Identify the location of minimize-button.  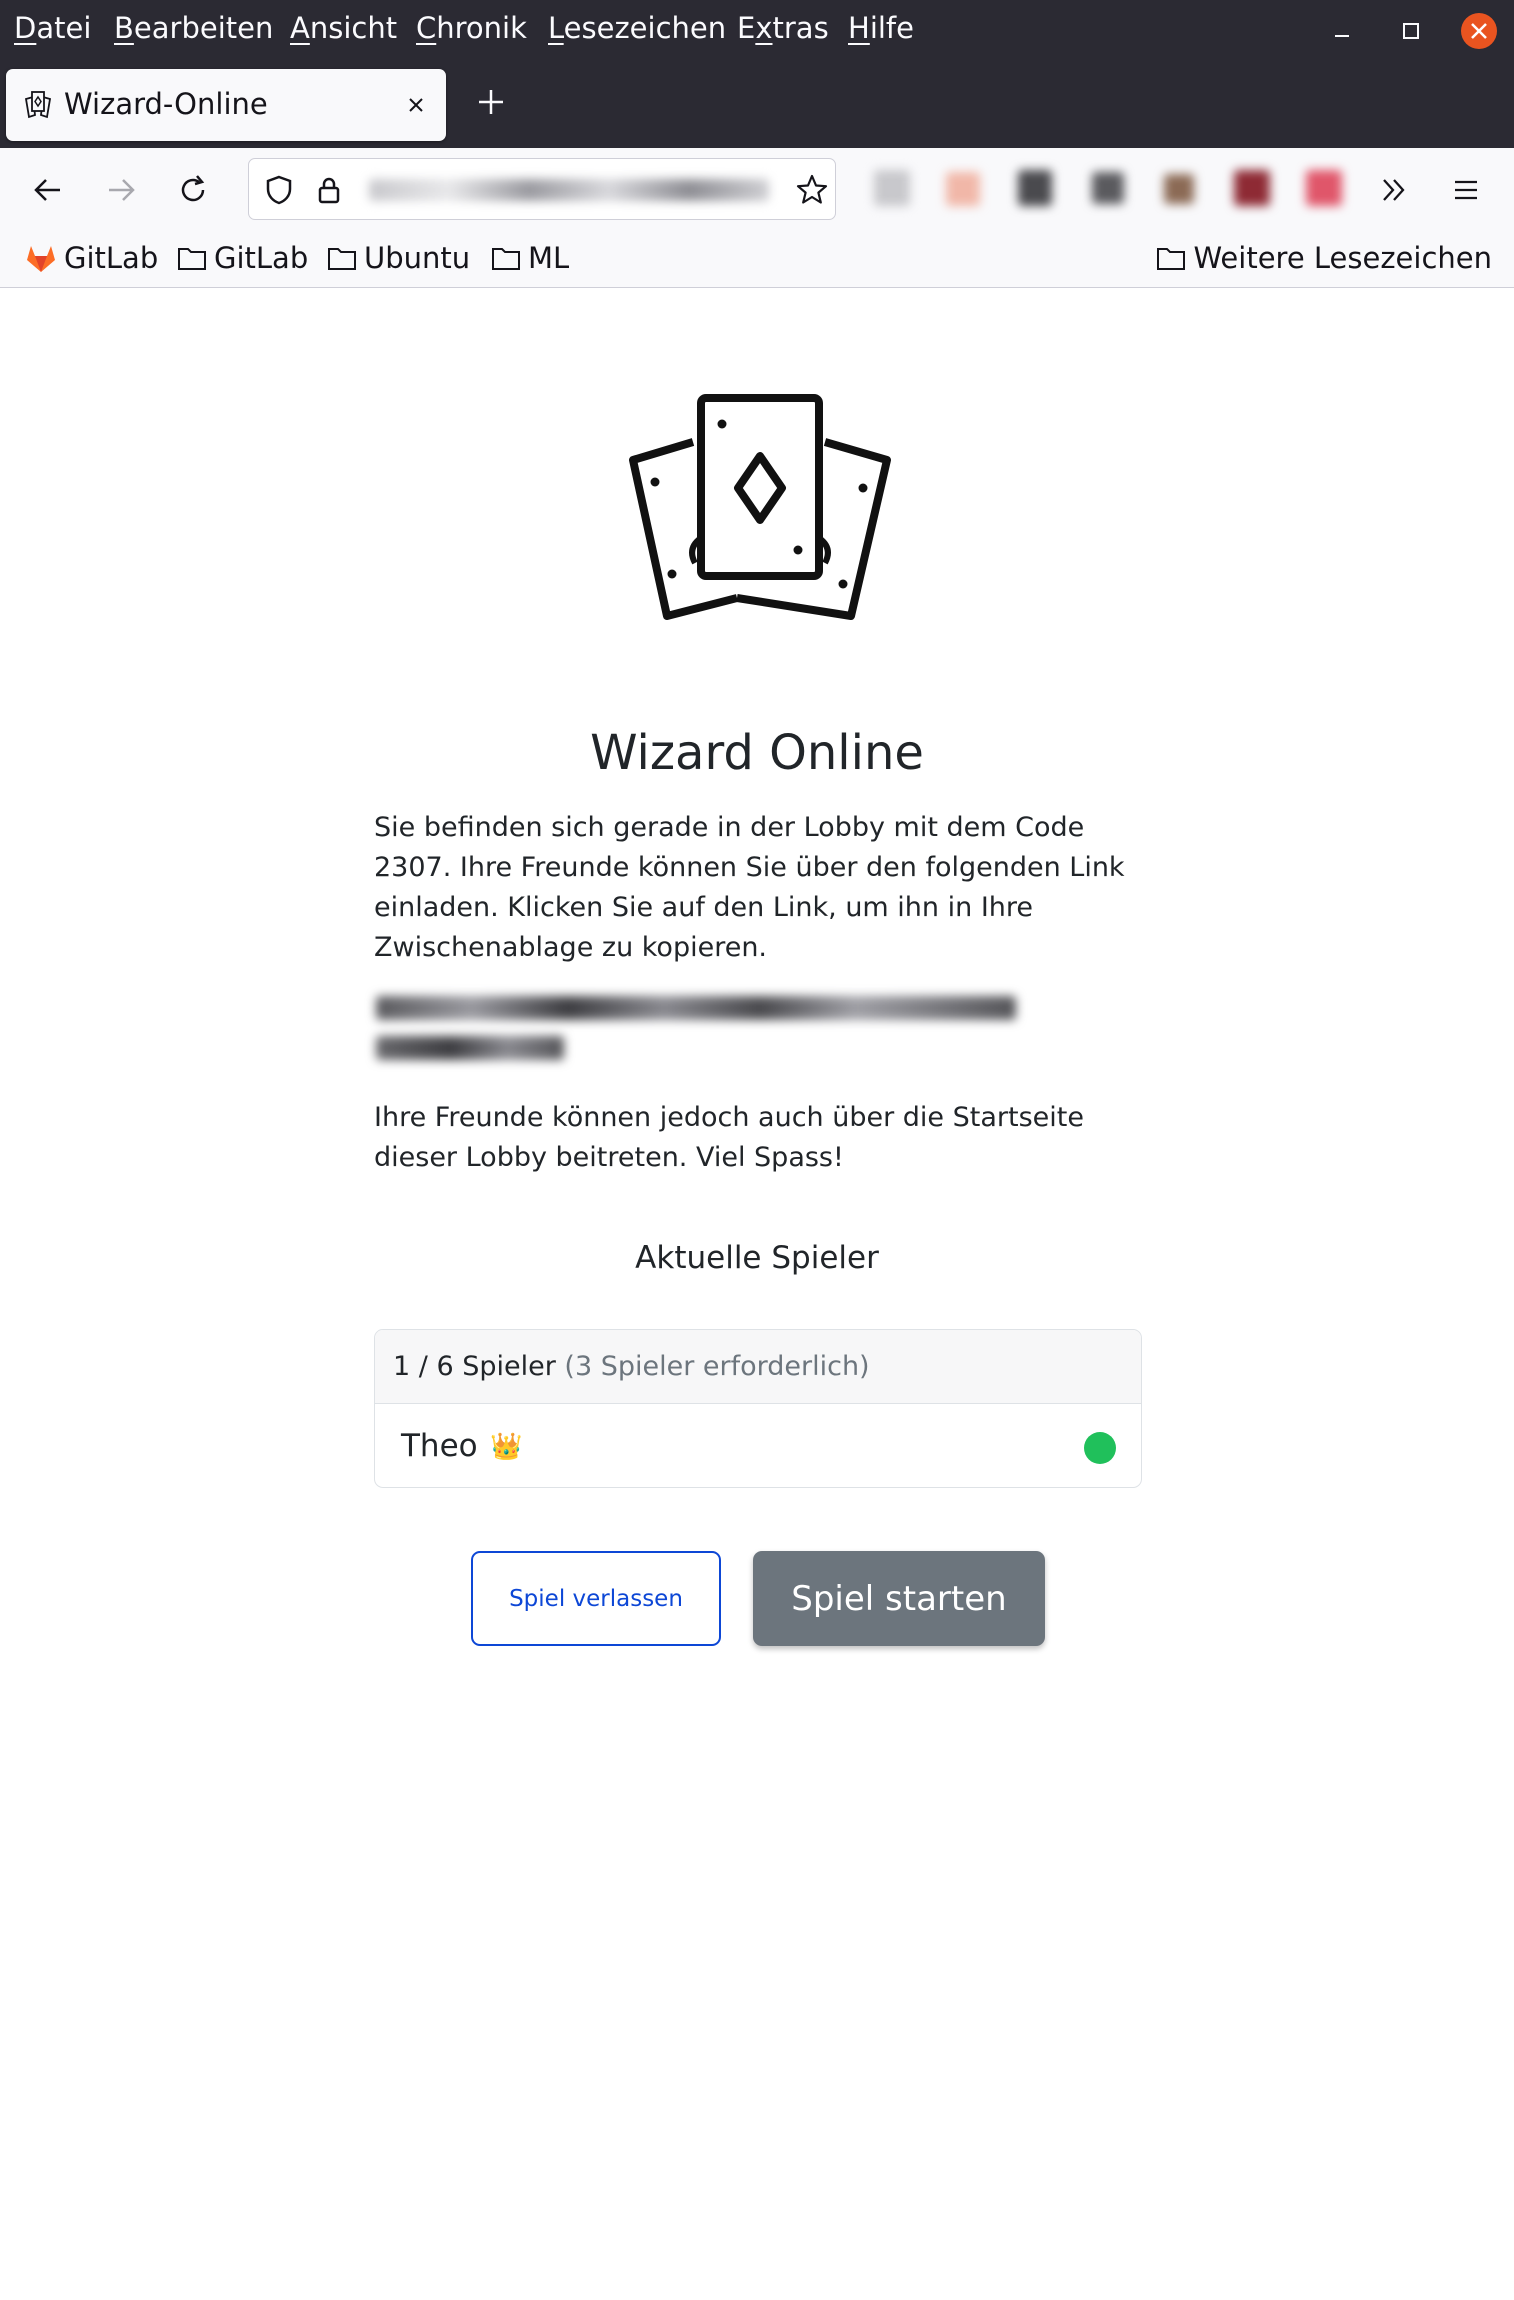
(1342, 31).